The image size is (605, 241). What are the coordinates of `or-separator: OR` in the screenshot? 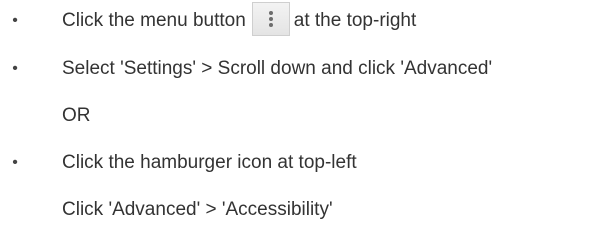 It's located at (302, 116).